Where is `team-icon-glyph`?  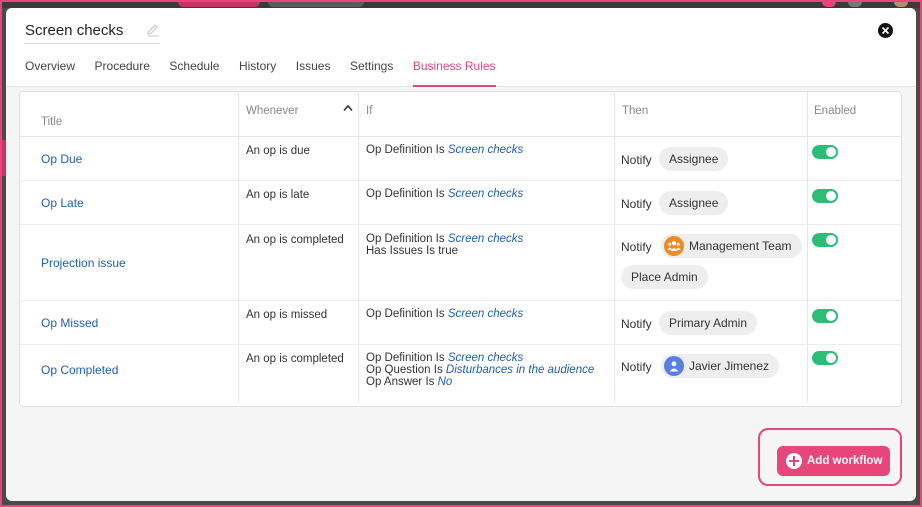 team-icon-glyph is located at coordinates (674, 246).